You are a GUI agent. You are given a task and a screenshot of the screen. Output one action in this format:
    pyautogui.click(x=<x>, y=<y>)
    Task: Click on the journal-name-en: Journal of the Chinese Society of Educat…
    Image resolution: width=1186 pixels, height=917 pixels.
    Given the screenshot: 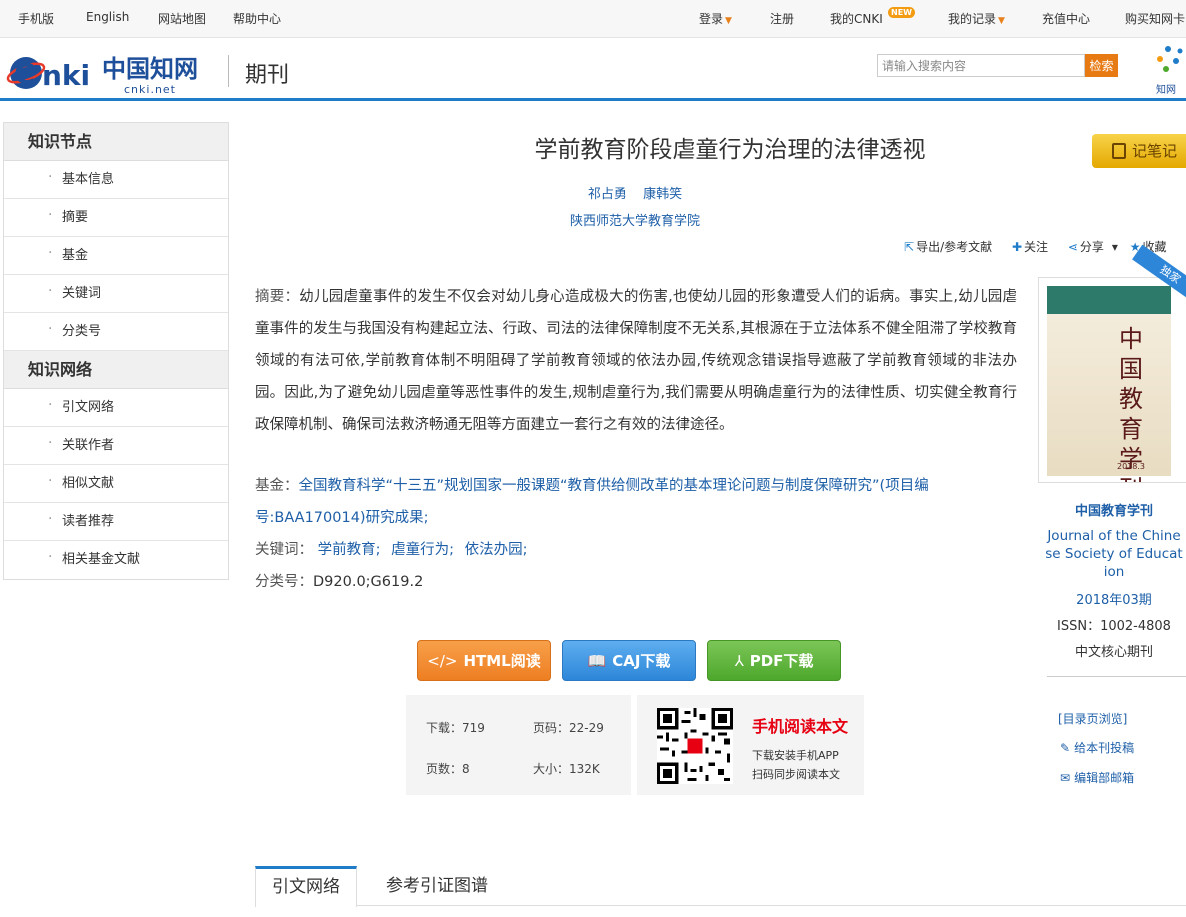 What is the action you would take?
    pyautogui.click(x=1114, y=554)
    